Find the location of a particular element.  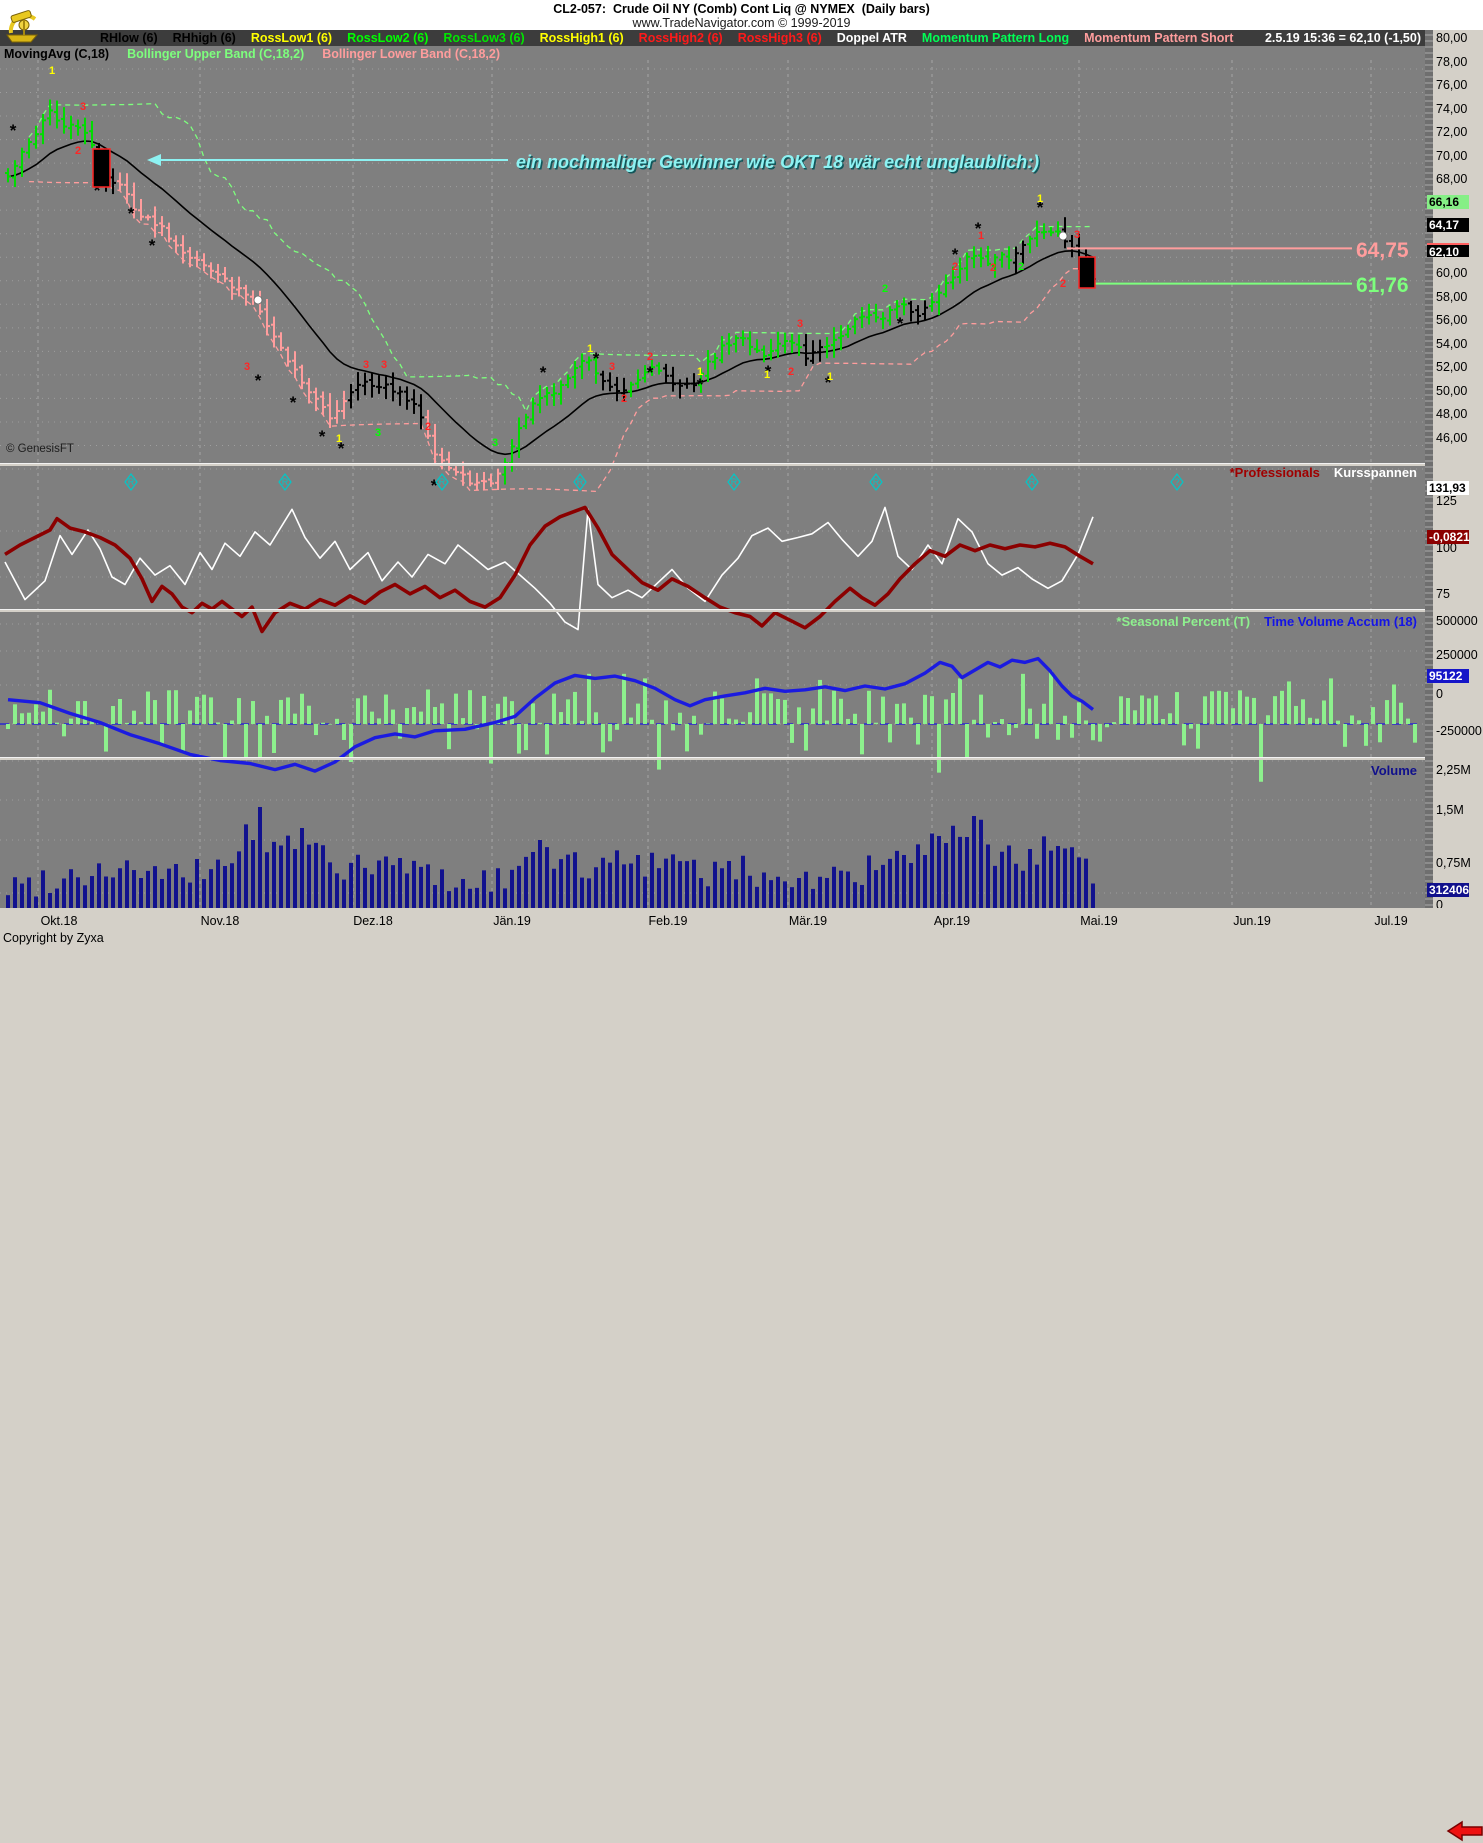

legend1-item-3: RossLow2 (6) is located at coordinates (387, 38).